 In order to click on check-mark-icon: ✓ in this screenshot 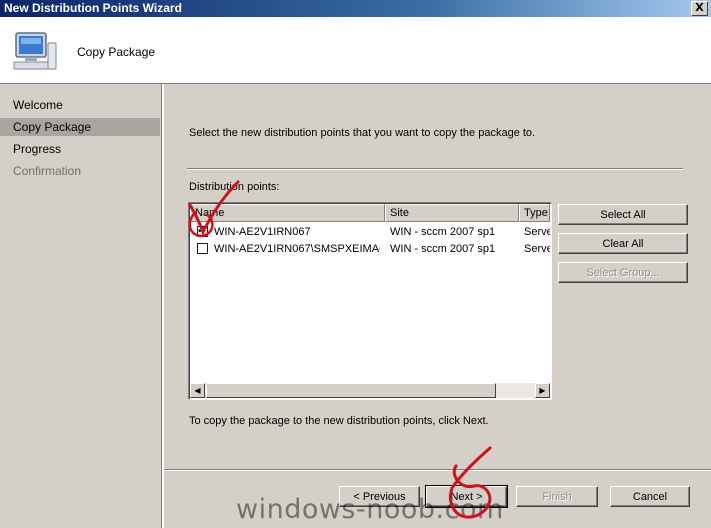, I will do `click(202, 230)`.